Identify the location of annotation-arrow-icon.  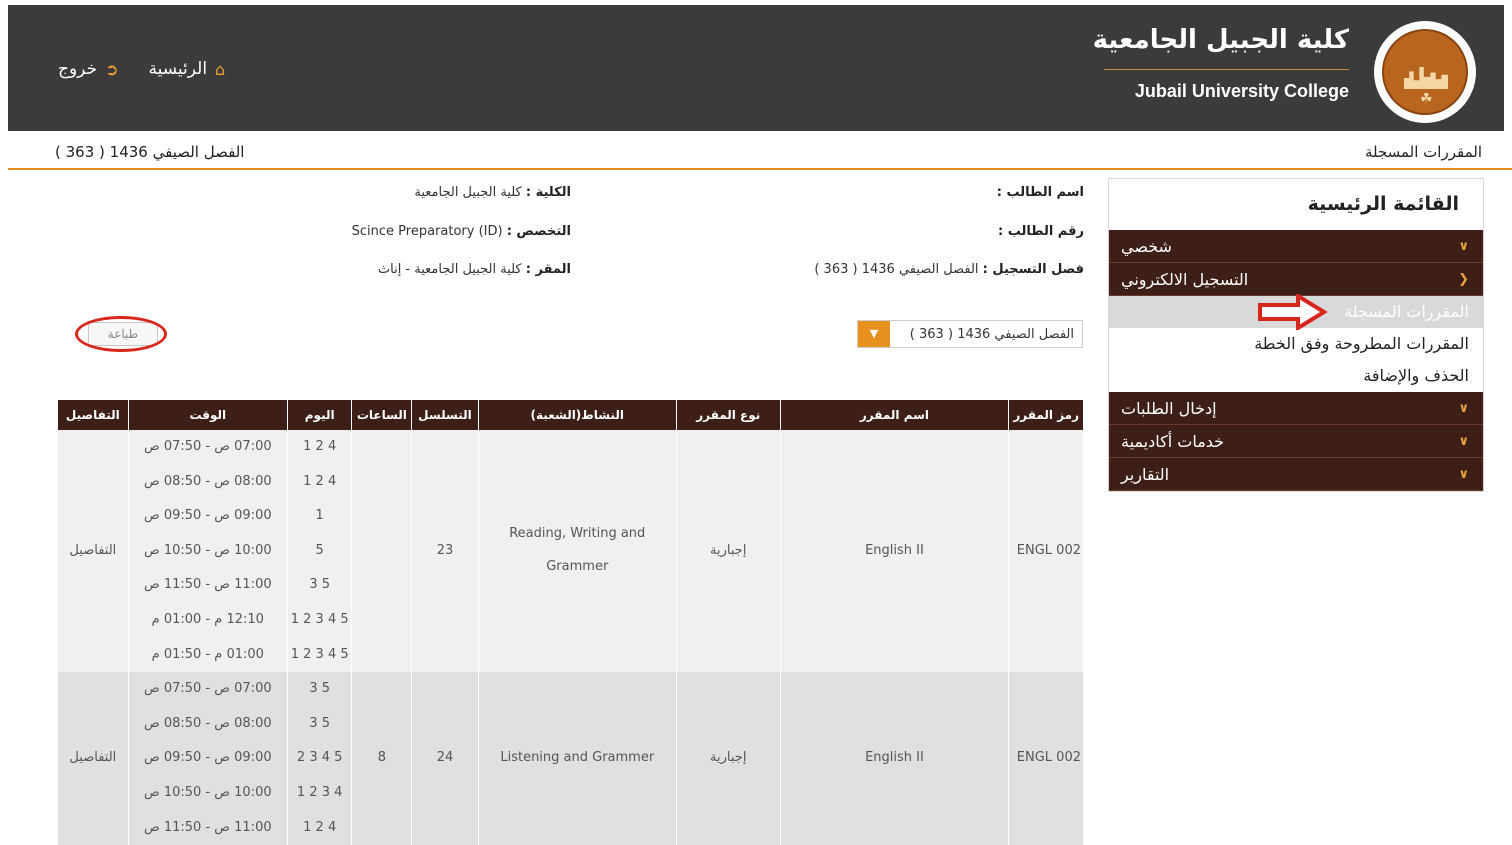
(1293, 312).